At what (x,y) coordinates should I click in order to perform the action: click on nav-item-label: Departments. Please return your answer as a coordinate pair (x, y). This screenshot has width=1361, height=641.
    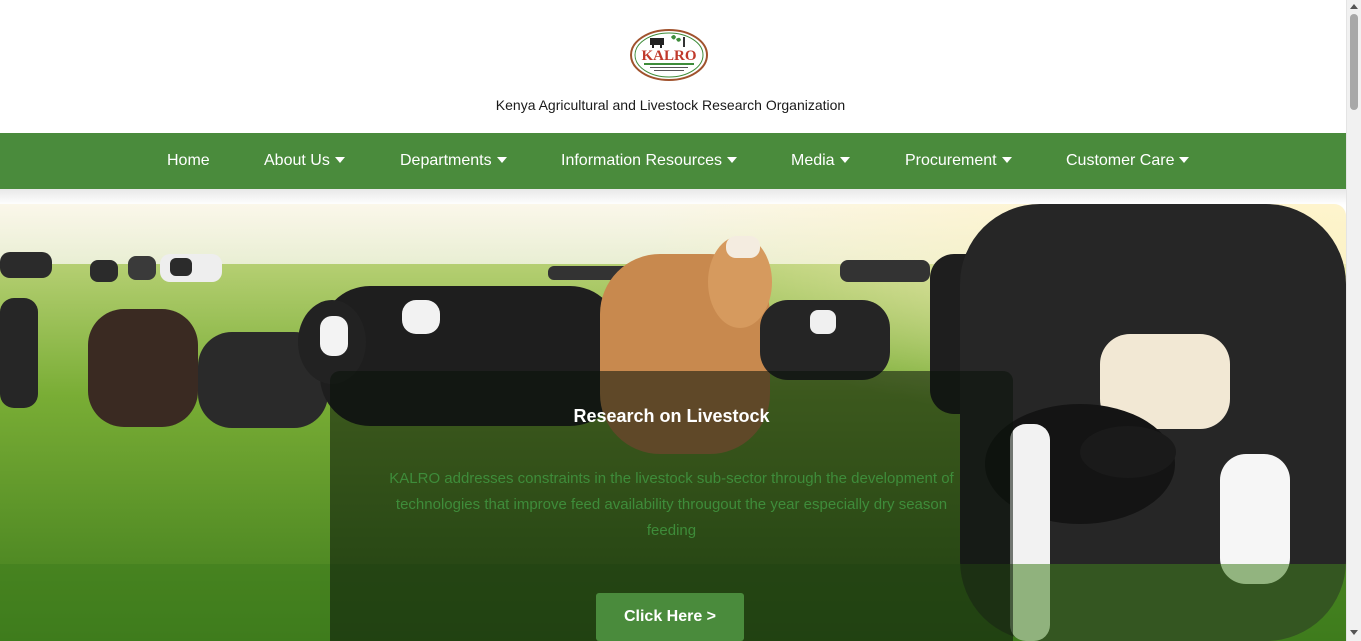
    Looking at the image, I should click on (446, 160).